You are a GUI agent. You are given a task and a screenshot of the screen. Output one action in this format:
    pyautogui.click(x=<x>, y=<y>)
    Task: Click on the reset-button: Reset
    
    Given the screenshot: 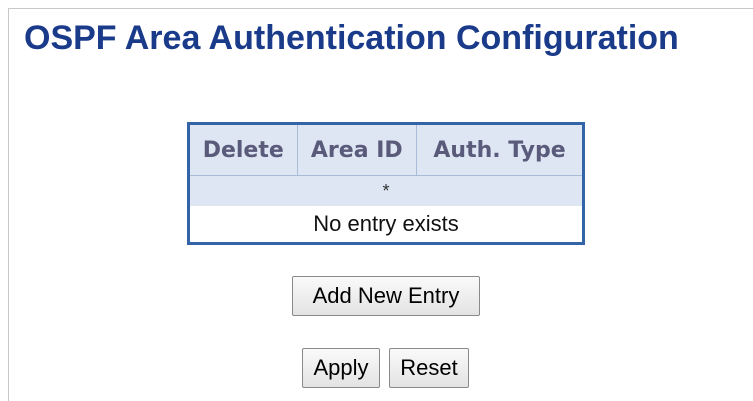 What is the action you would take?
    pyautogui.click(x=429, y=368)
    